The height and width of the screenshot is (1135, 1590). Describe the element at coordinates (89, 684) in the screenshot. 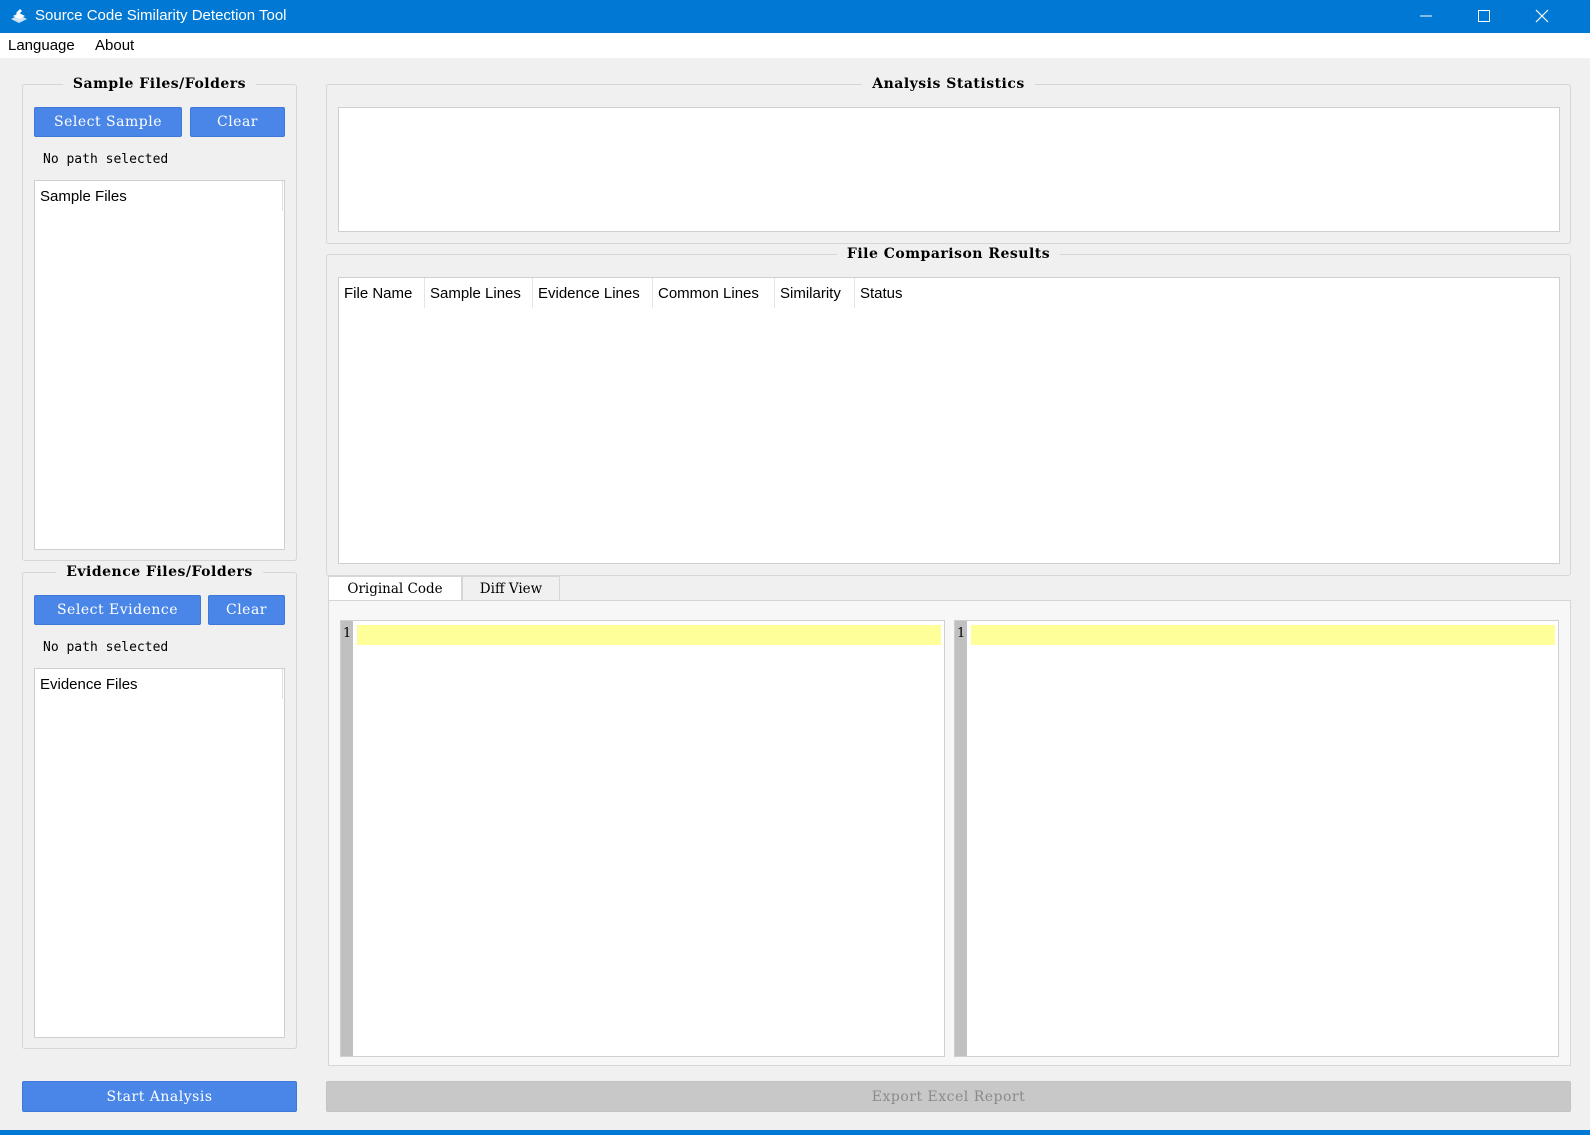

I see `evidence-list-header: Evidence Files` at that location.